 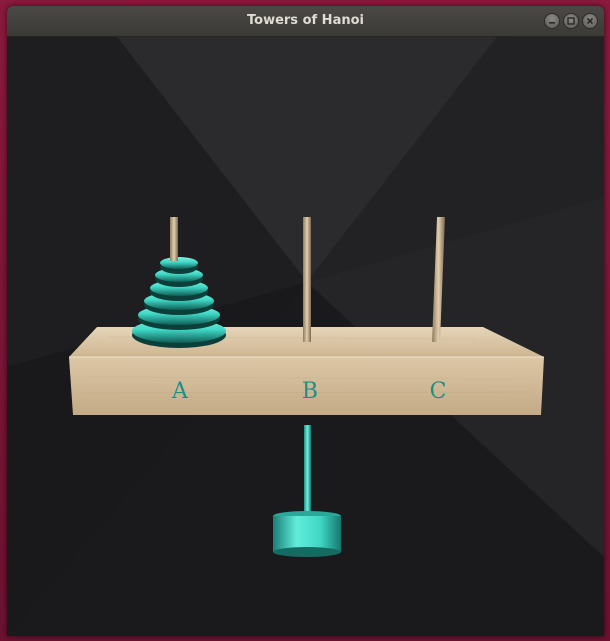 I want to click on minimize-button, so click(x=552, y=21).